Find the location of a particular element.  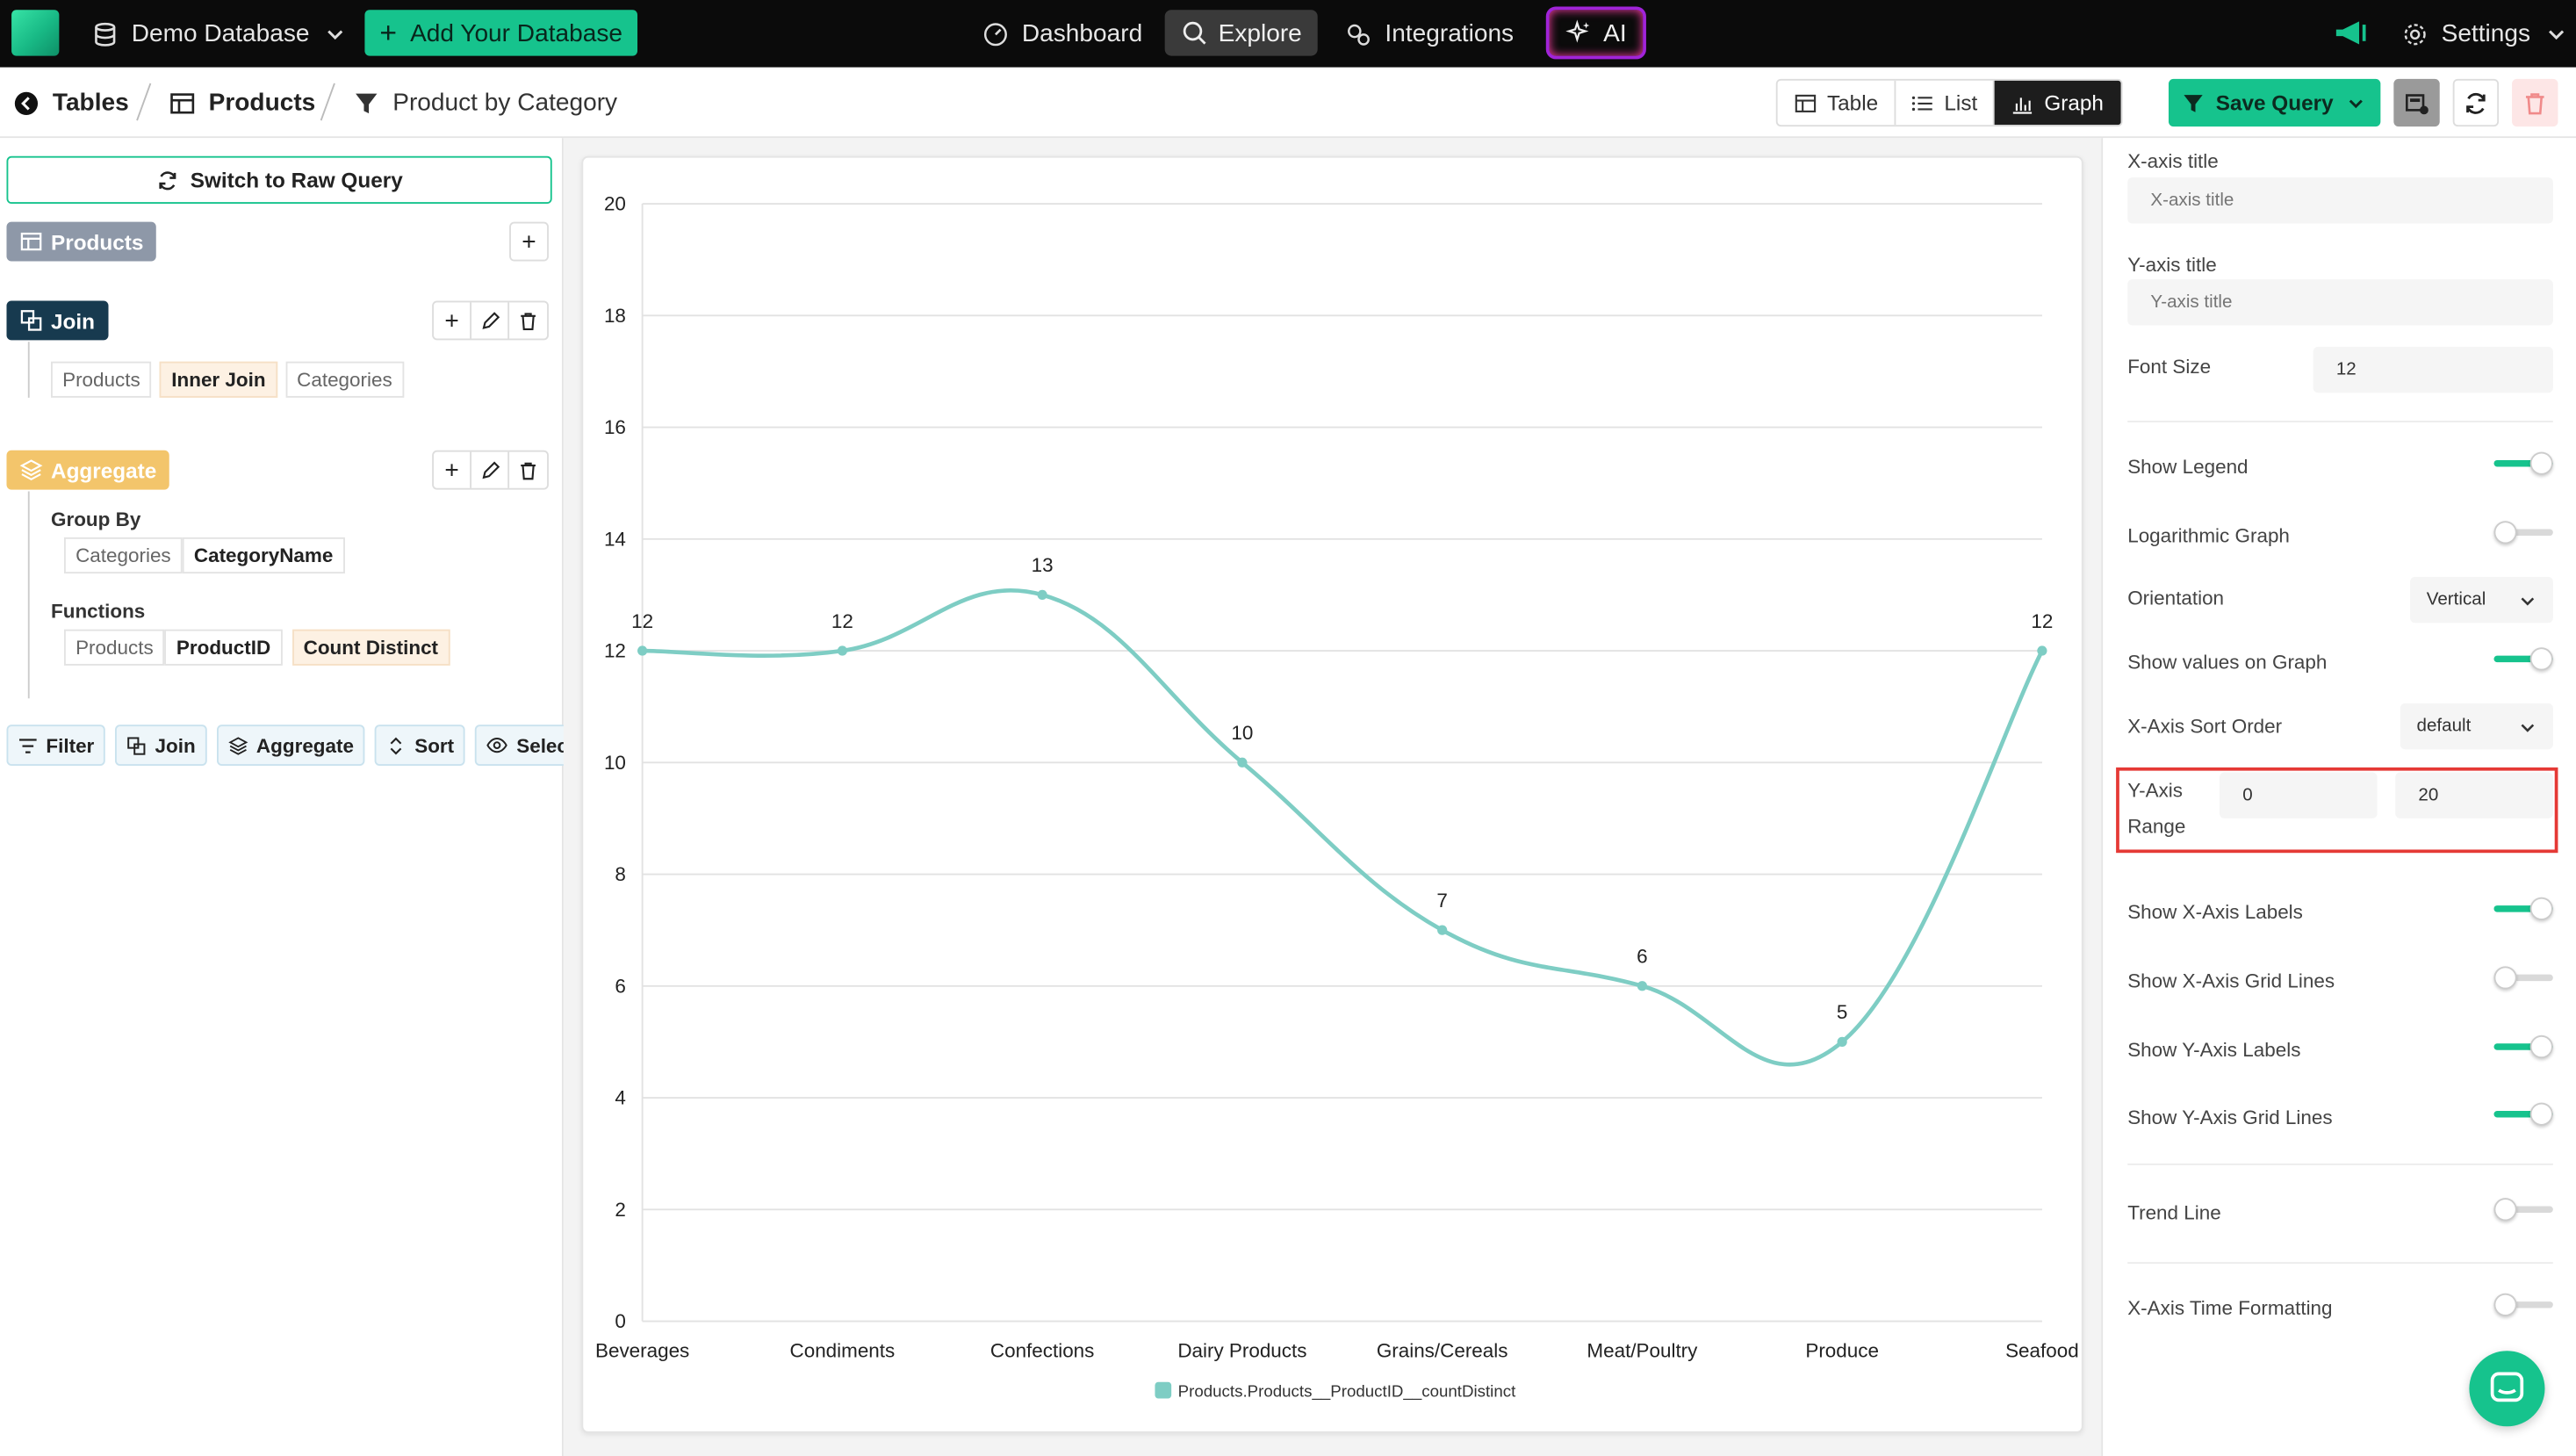

join-delete-button is located at coordinates (528, 320).